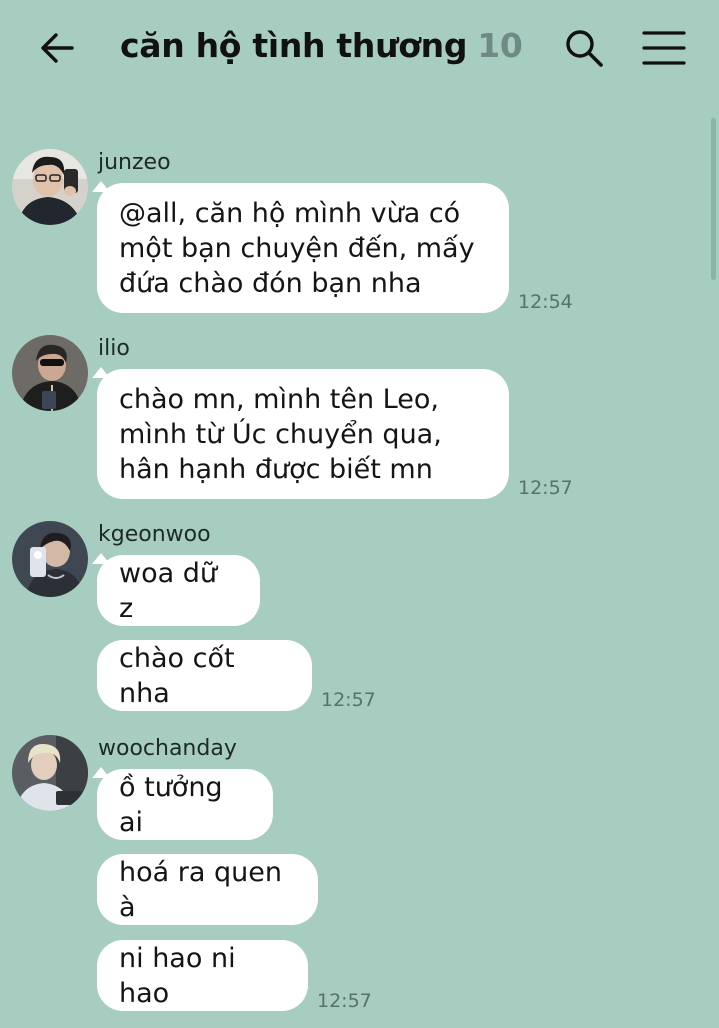 This screenshot has width=719, height=1028. I want to click on message-bubble: chào cốt nha, so click(204, 675).